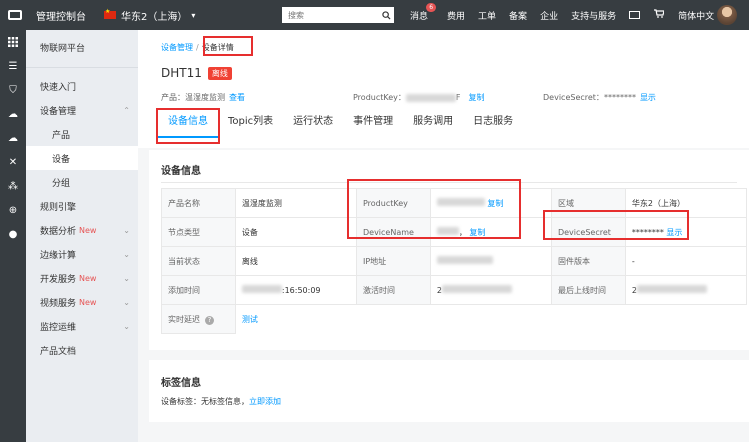 Image resolution: width=749 pixels, height=442 pixels. Describe the element at coordinates (13, 114) in the screenshot. I see `cloud-icon: ☁` at that location.